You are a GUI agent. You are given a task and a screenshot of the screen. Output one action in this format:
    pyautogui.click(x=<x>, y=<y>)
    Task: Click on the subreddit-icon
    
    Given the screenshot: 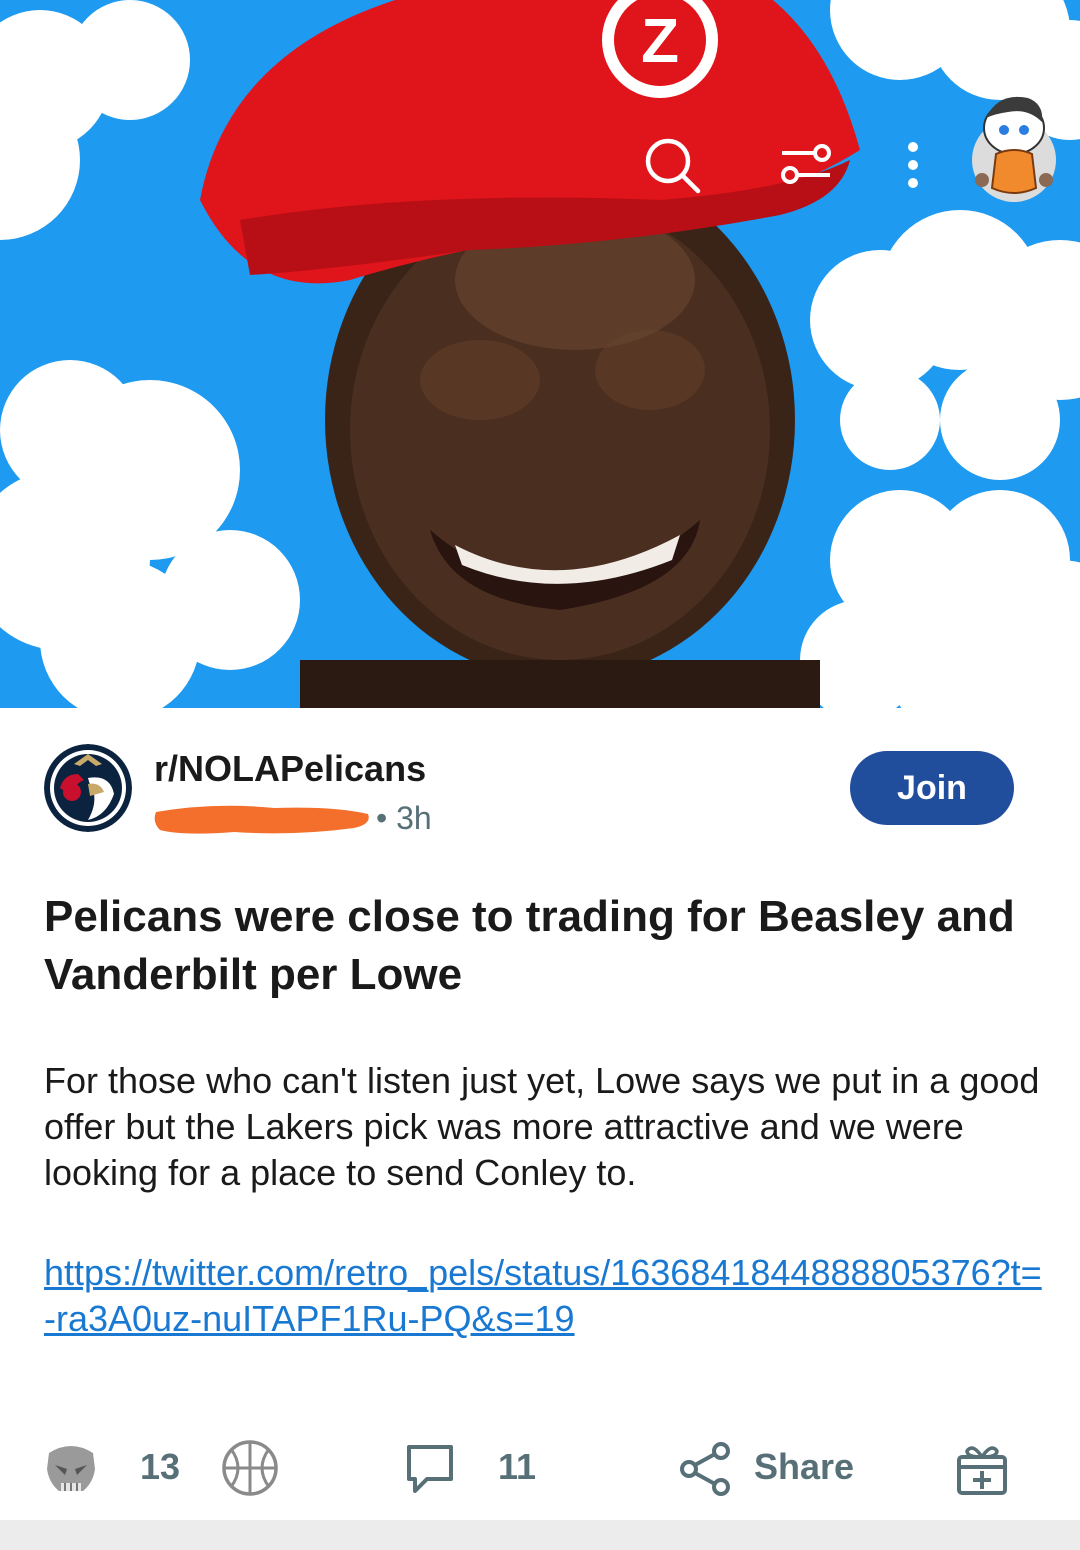 What is the action you would take?
    pyautogui.click(x=88, y=788)
    